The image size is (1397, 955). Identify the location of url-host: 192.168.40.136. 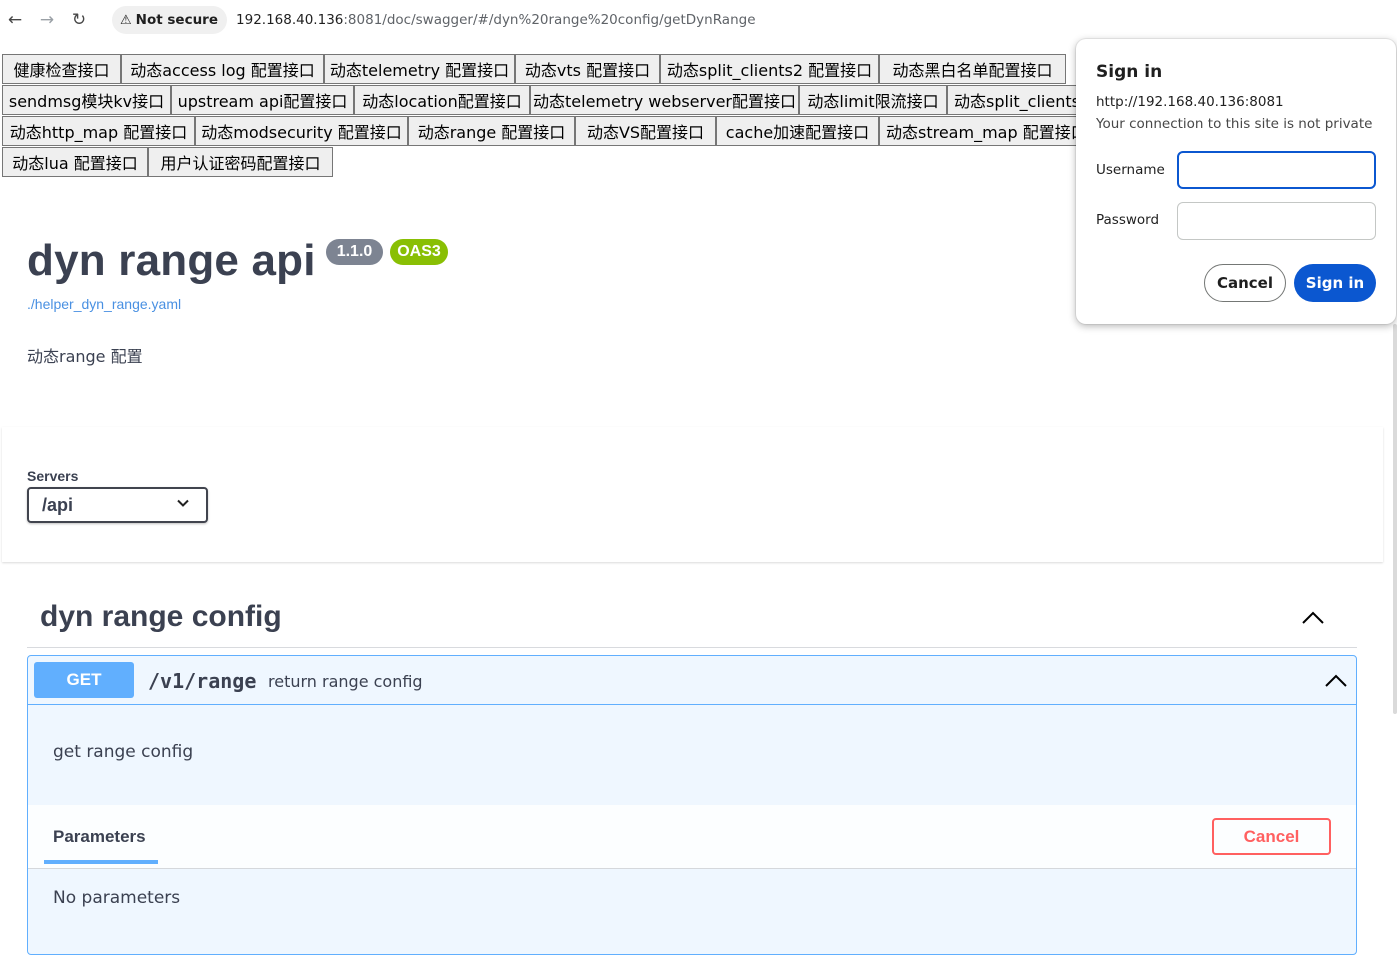
(290, 20).